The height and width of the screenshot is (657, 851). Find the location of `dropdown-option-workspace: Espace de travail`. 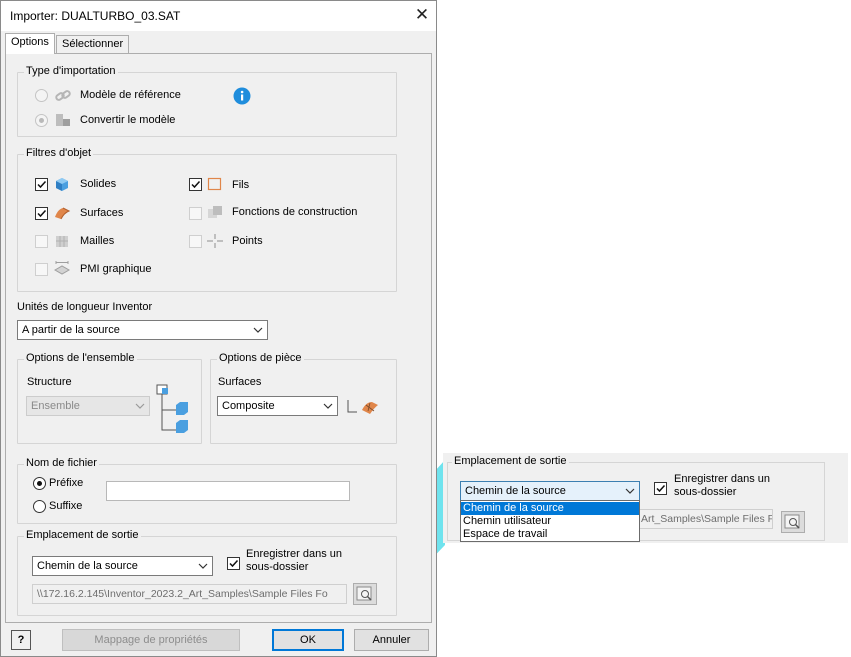

dropdown-option-workspace: Espace de travail is located at coordinates (550, 534).